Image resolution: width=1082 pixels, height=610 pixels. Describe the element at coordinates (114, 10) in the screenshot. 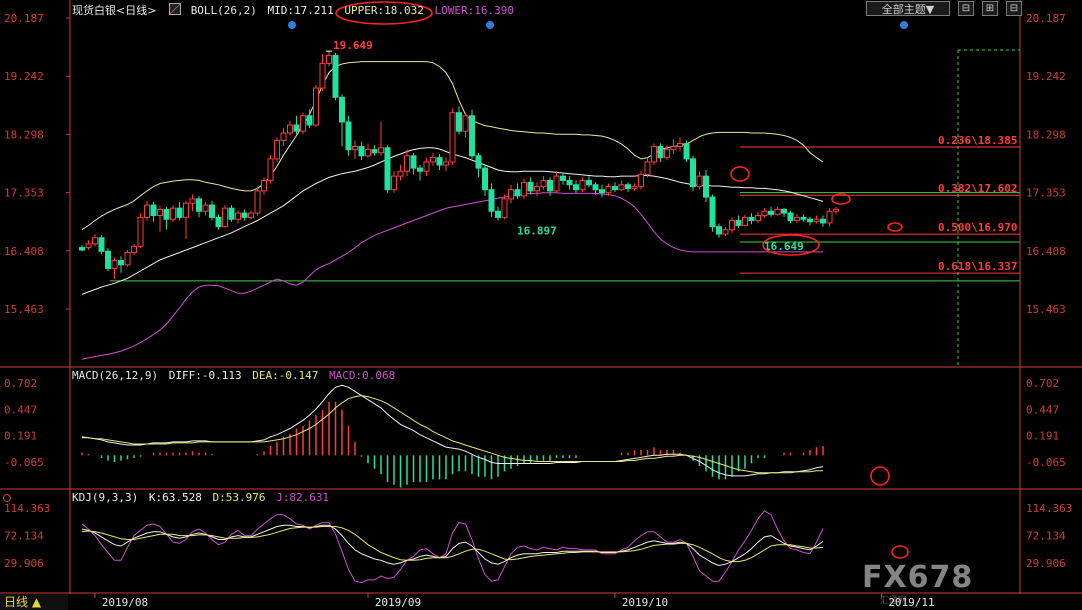

I see `symbol-label: 现货白银<日线>` at that location.